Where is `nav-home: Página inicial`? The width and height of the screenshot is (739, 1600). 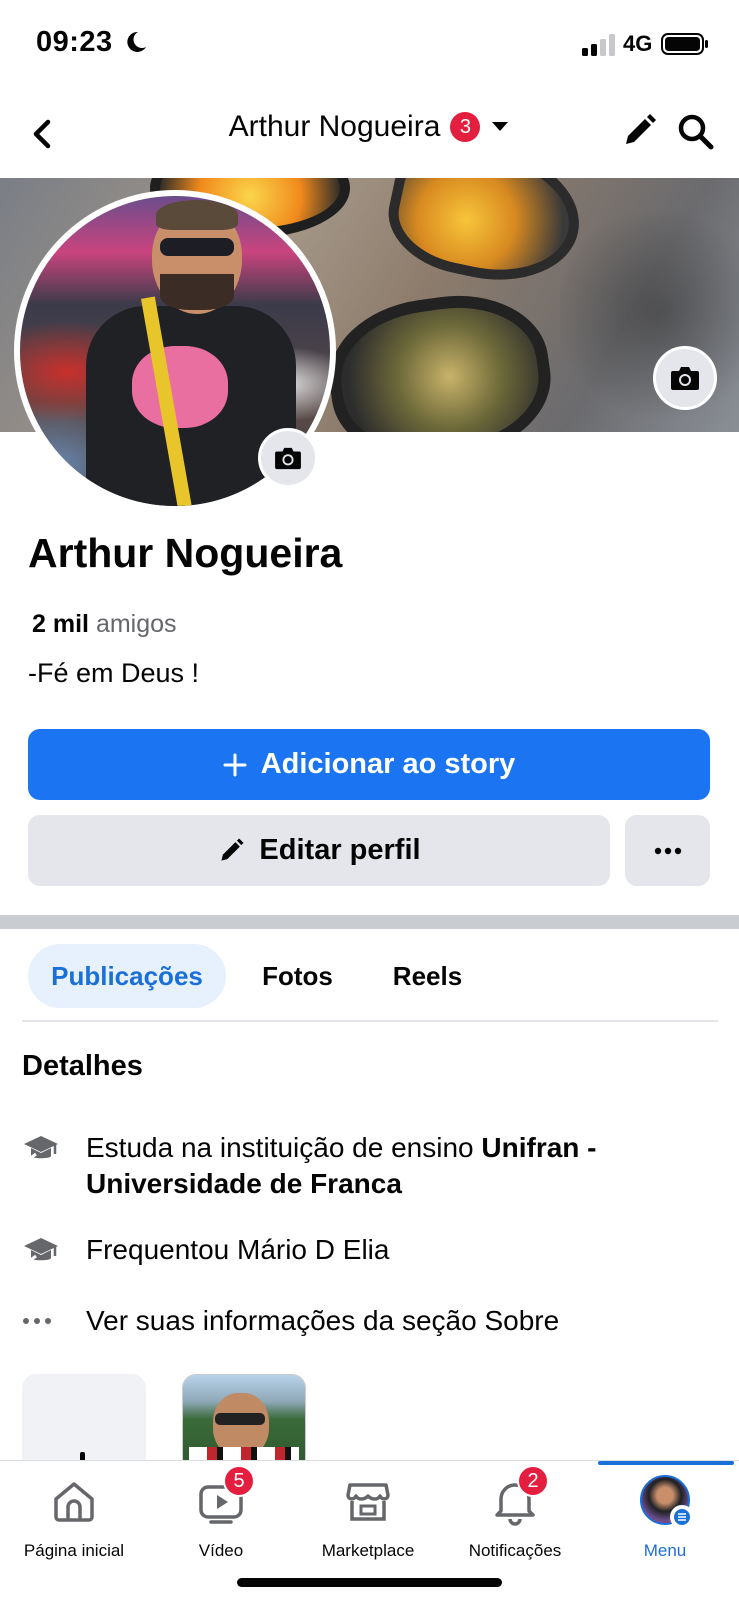 nav-home: Página inicial is located at coordinates (74, 1518).